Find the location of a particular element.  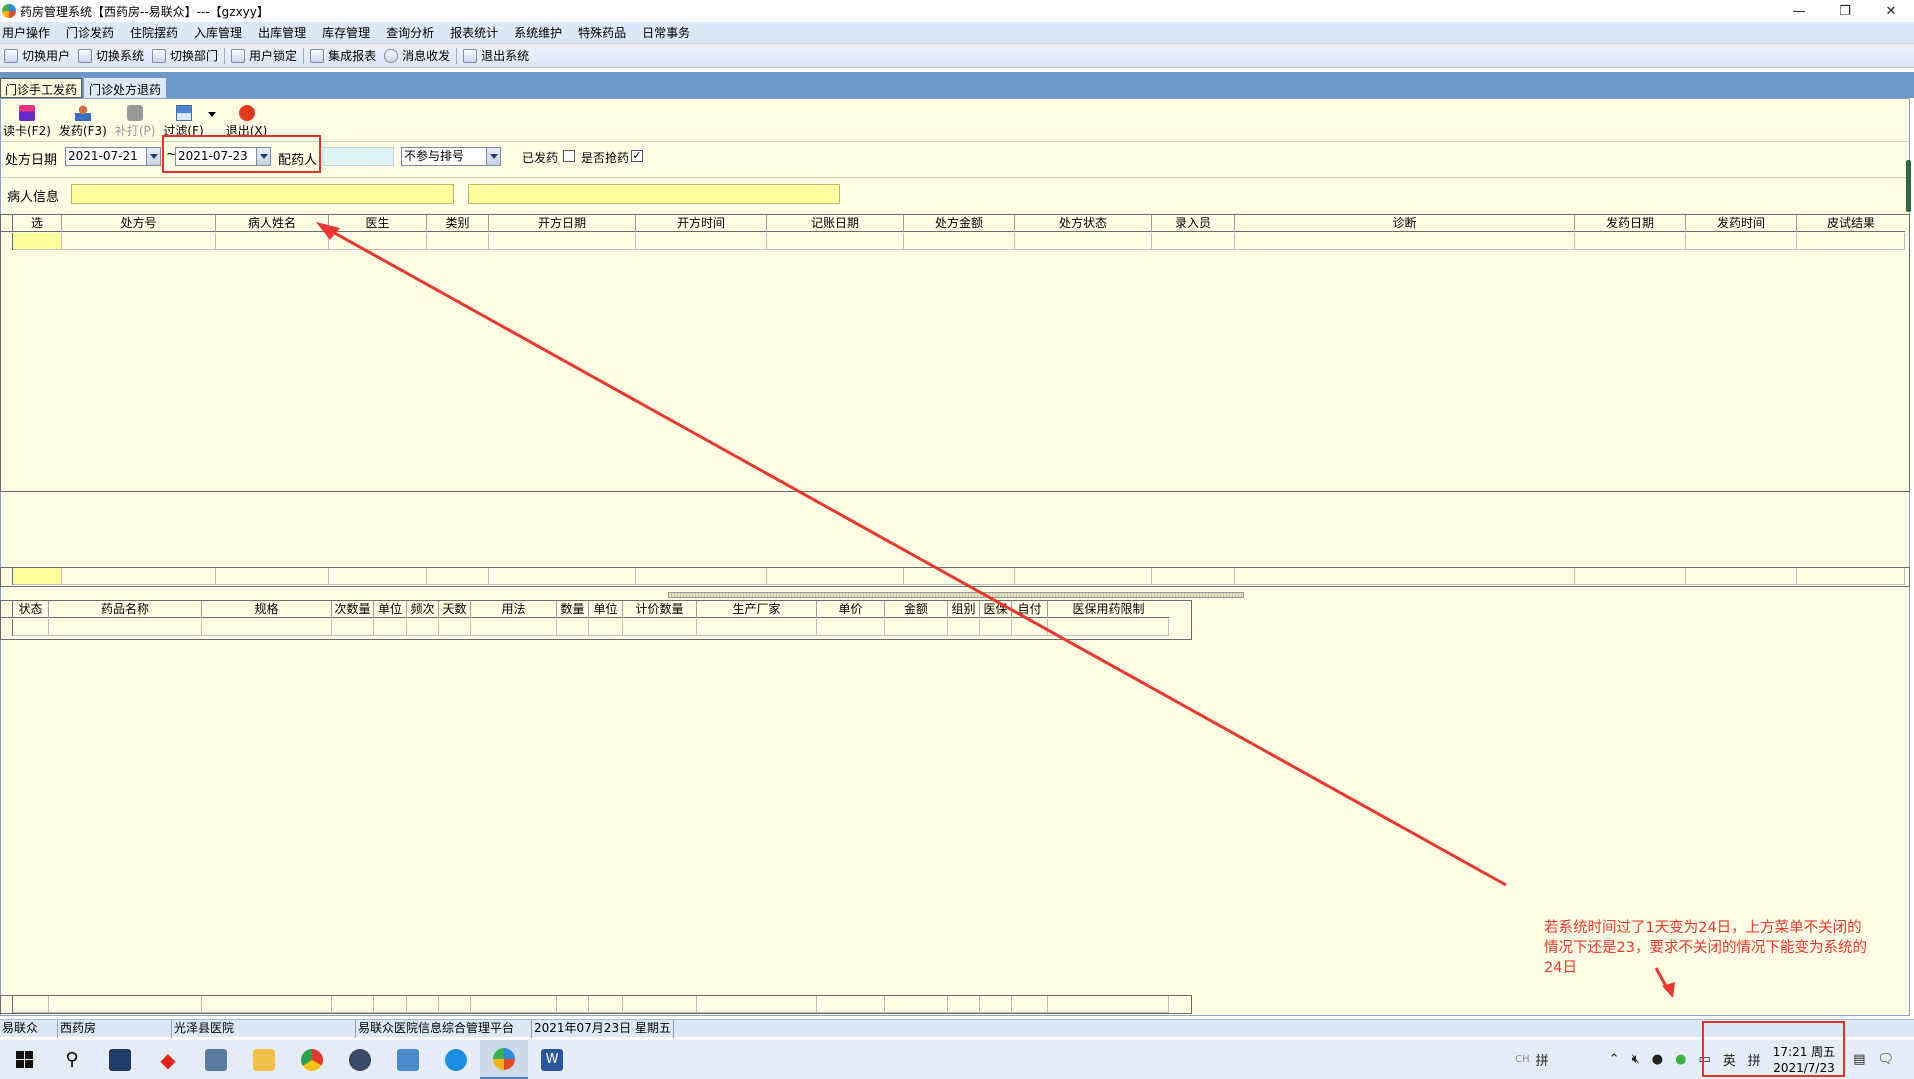

col-group: 组别 is located at coordinates (964, 609).